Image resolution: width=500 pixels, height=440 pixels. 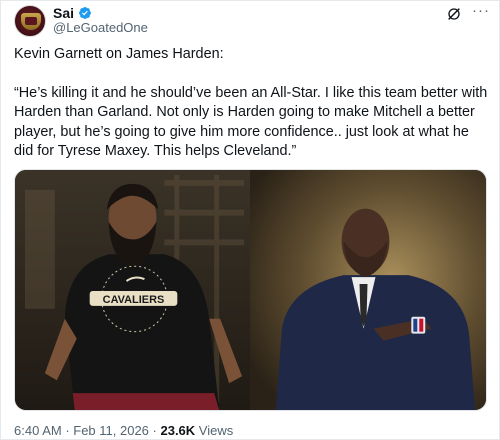 What do you see at coordinates (134, 300) in the screenshot?
I see `shirt-wordmark: CAVALIERS` at bounding box center [134, 300].